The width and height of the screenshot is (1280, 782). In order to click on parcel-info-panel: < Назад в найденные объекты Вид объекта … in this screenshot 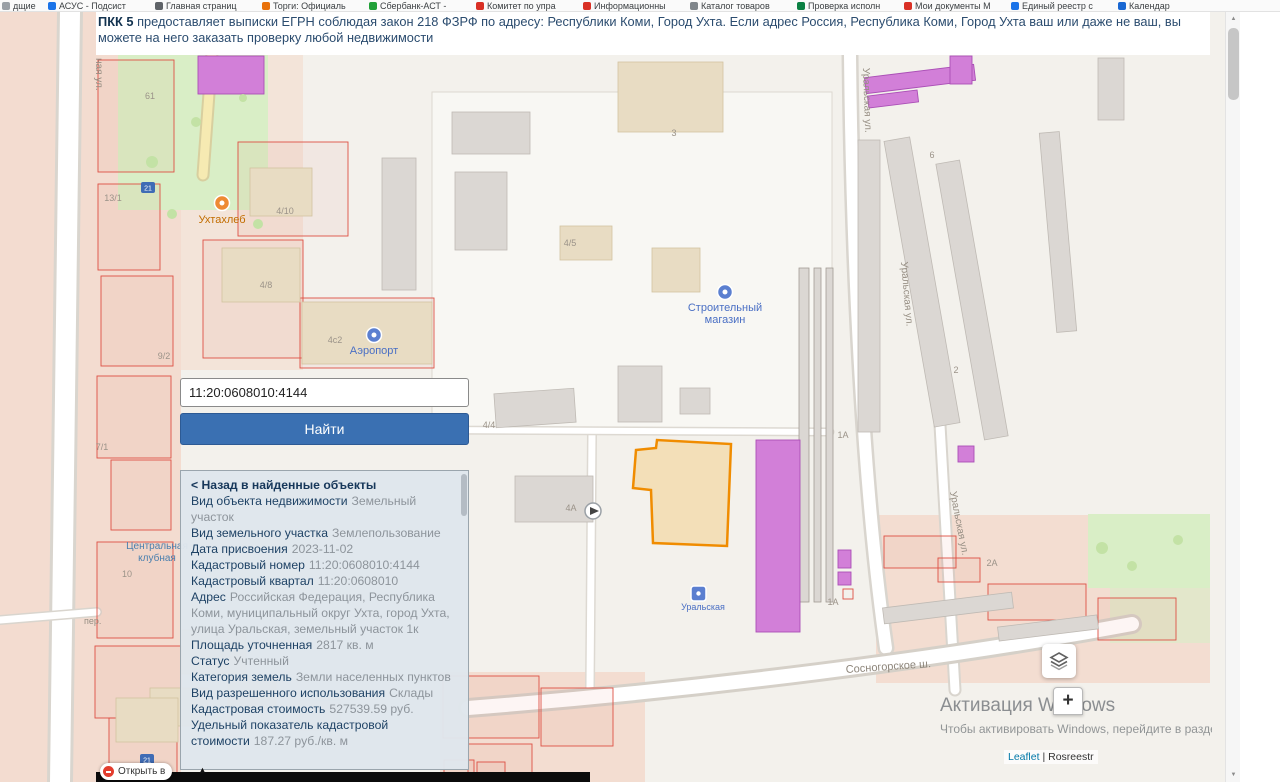, I will do `click(324, 620)`.